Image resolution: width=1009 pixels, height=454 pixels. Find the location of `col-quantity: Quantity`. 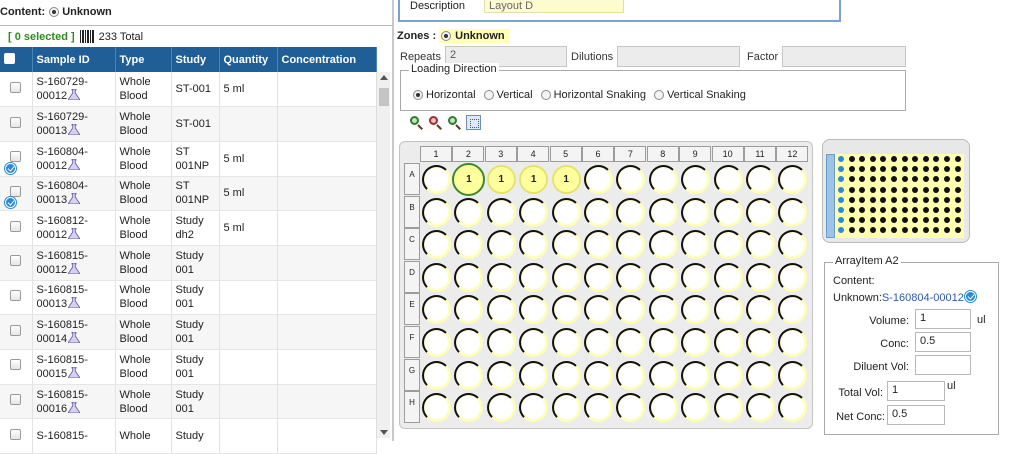

col-quantity: Quantity is located at coordinates (248, 59).